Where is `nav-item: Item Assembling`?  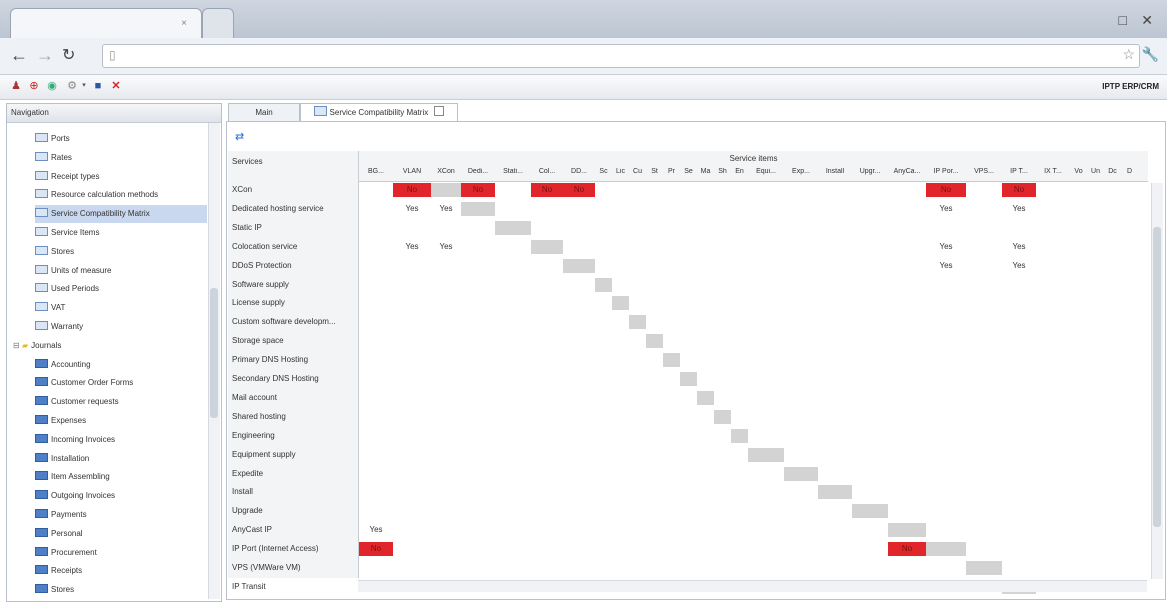
nav-item: Item Assembling is located at coordinates (121, 477).